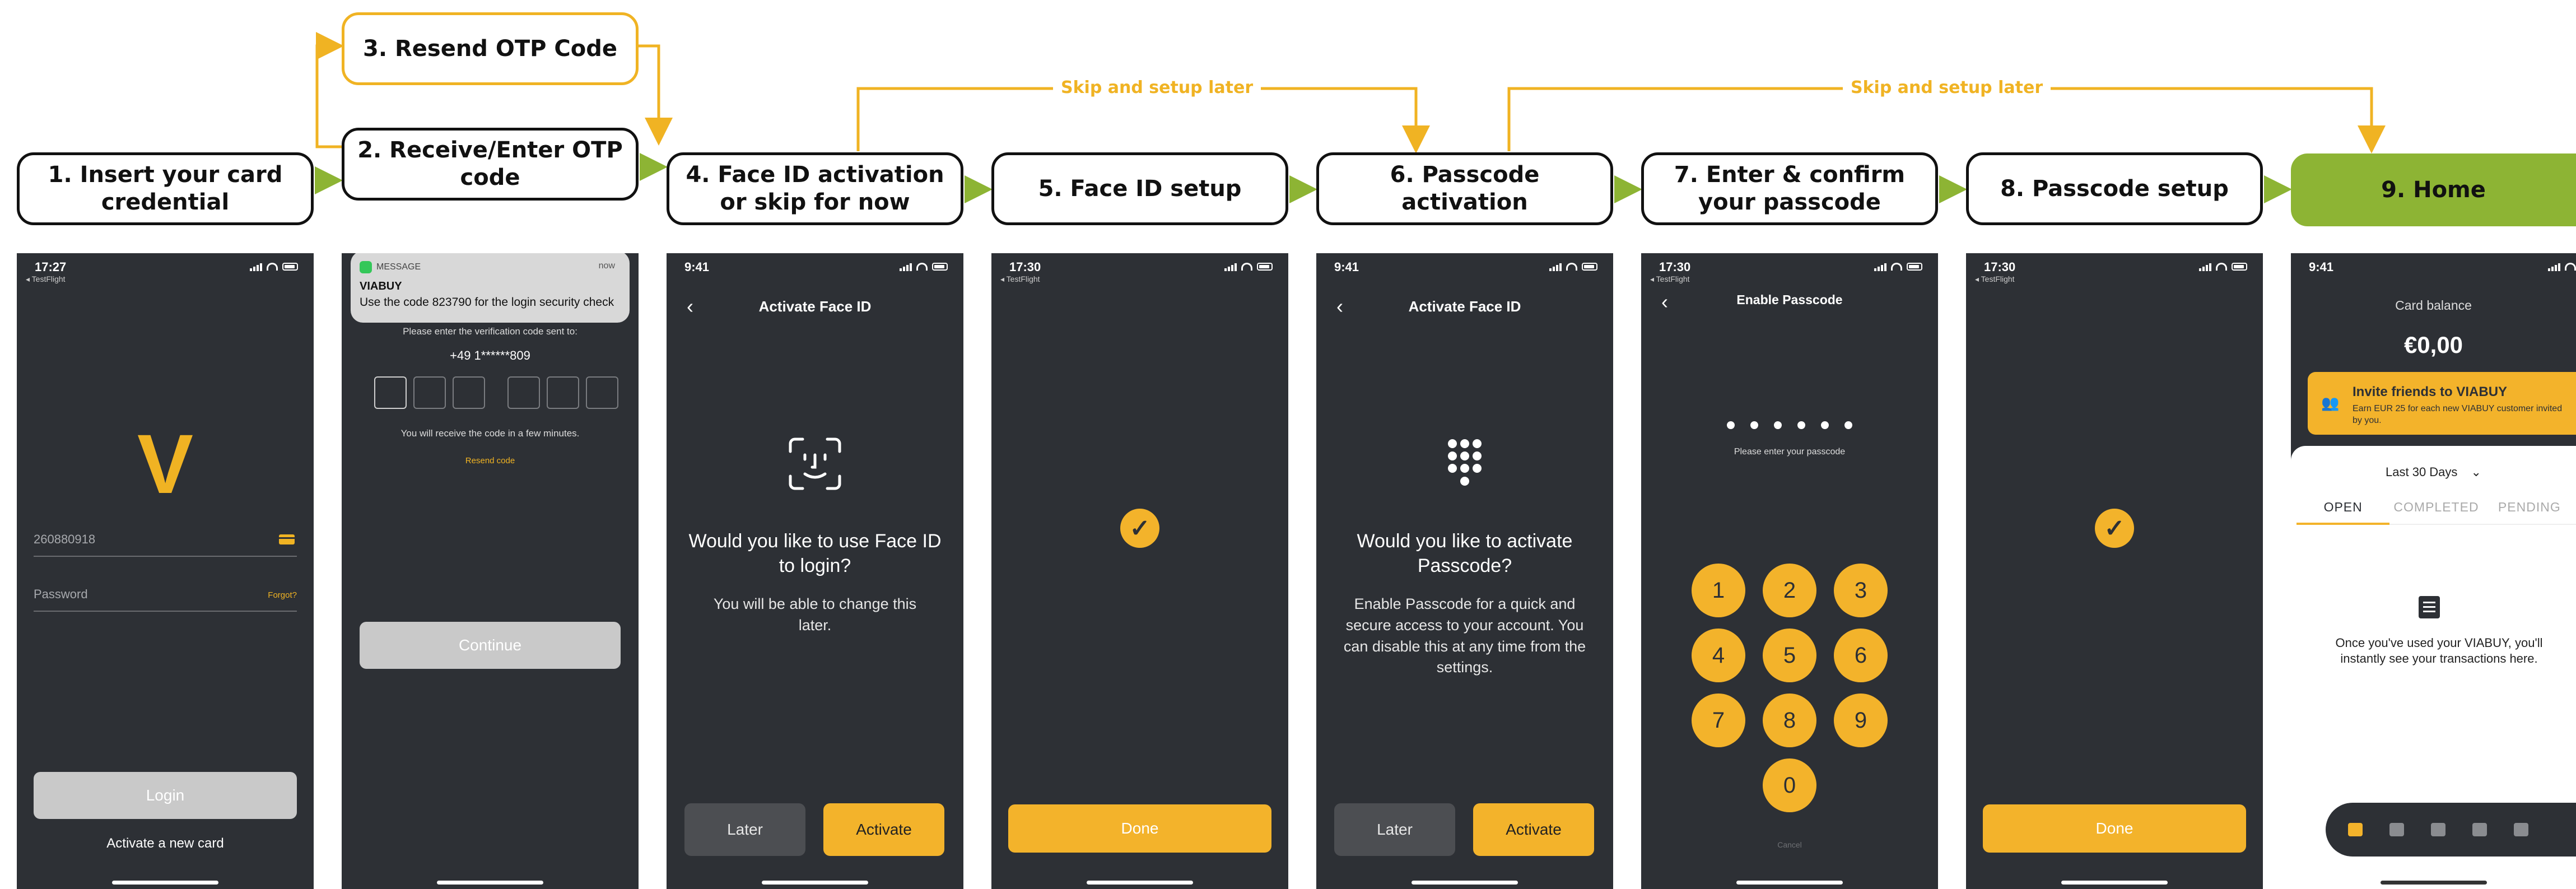 Image resolution: width=2576 pixels, height=889 pixels. I want to click on viabuy-logo: V, so click(165, 464).